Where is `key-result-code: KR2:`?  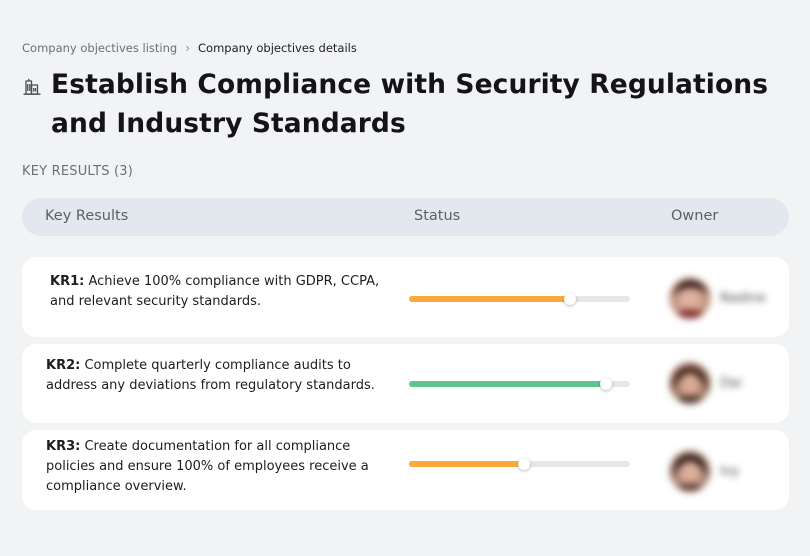
key-result-code: KR2: is located at coordinates (63, 365).